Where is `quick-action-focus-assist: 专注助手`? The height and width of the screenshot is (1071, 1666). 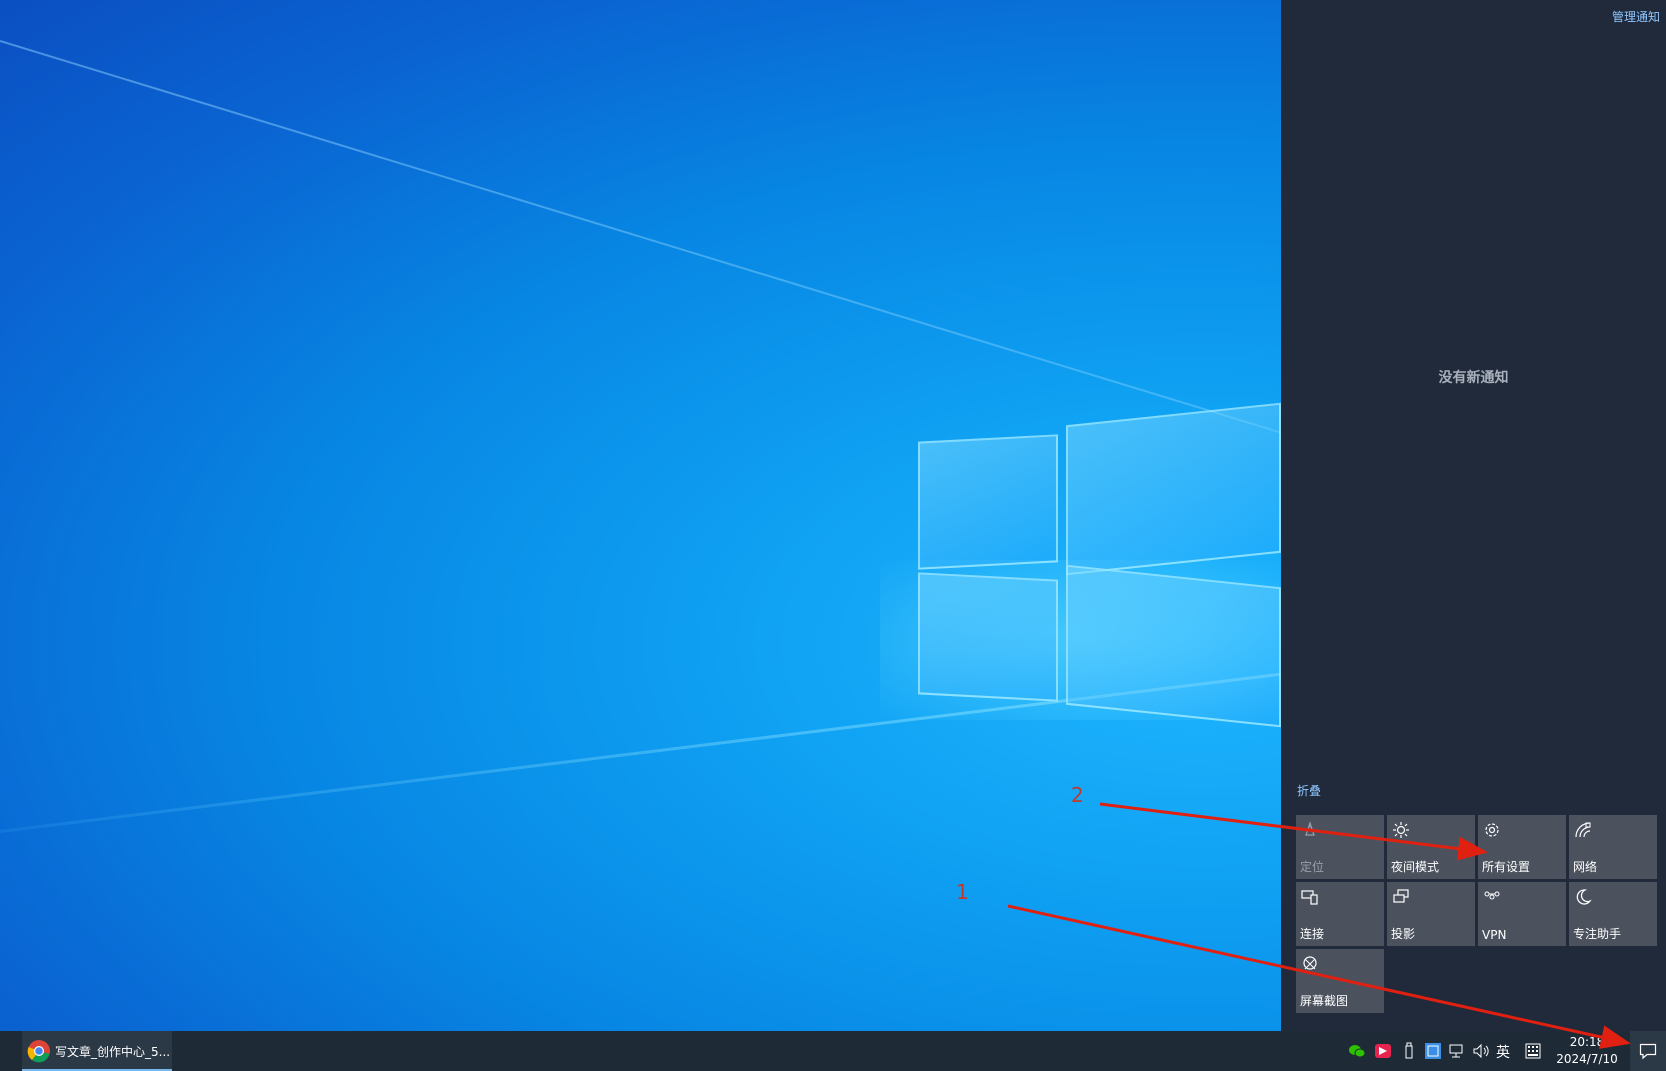 quick-action-focus-assist: 专注助手 is located at coordinates (1613, 914).